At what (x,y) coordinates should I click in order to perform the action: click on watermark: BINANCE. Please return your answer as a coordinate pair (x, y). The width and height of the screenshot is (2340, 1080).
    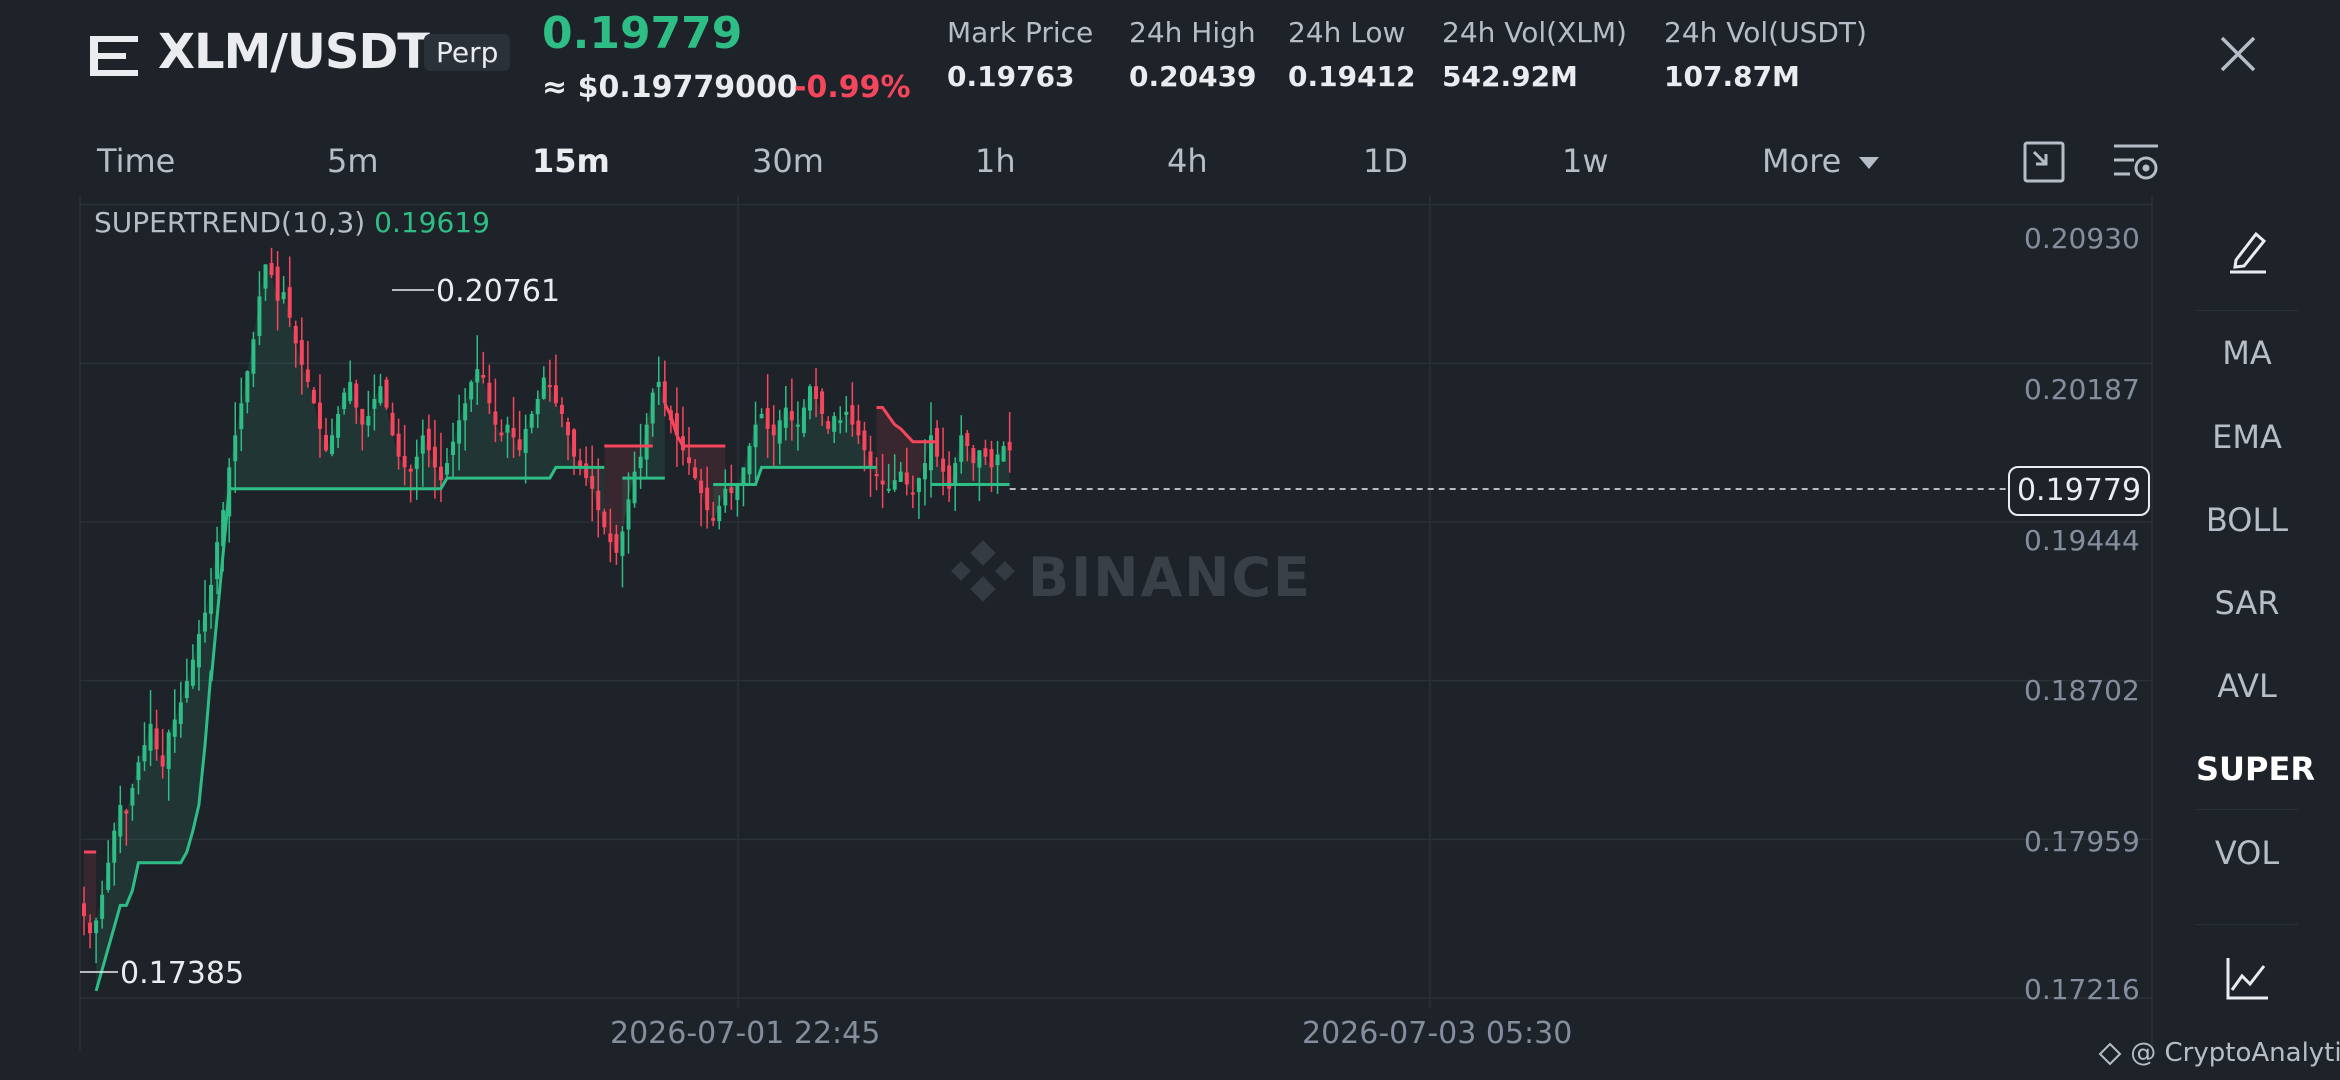
    Looking at the image, I should click on (1170, 577).